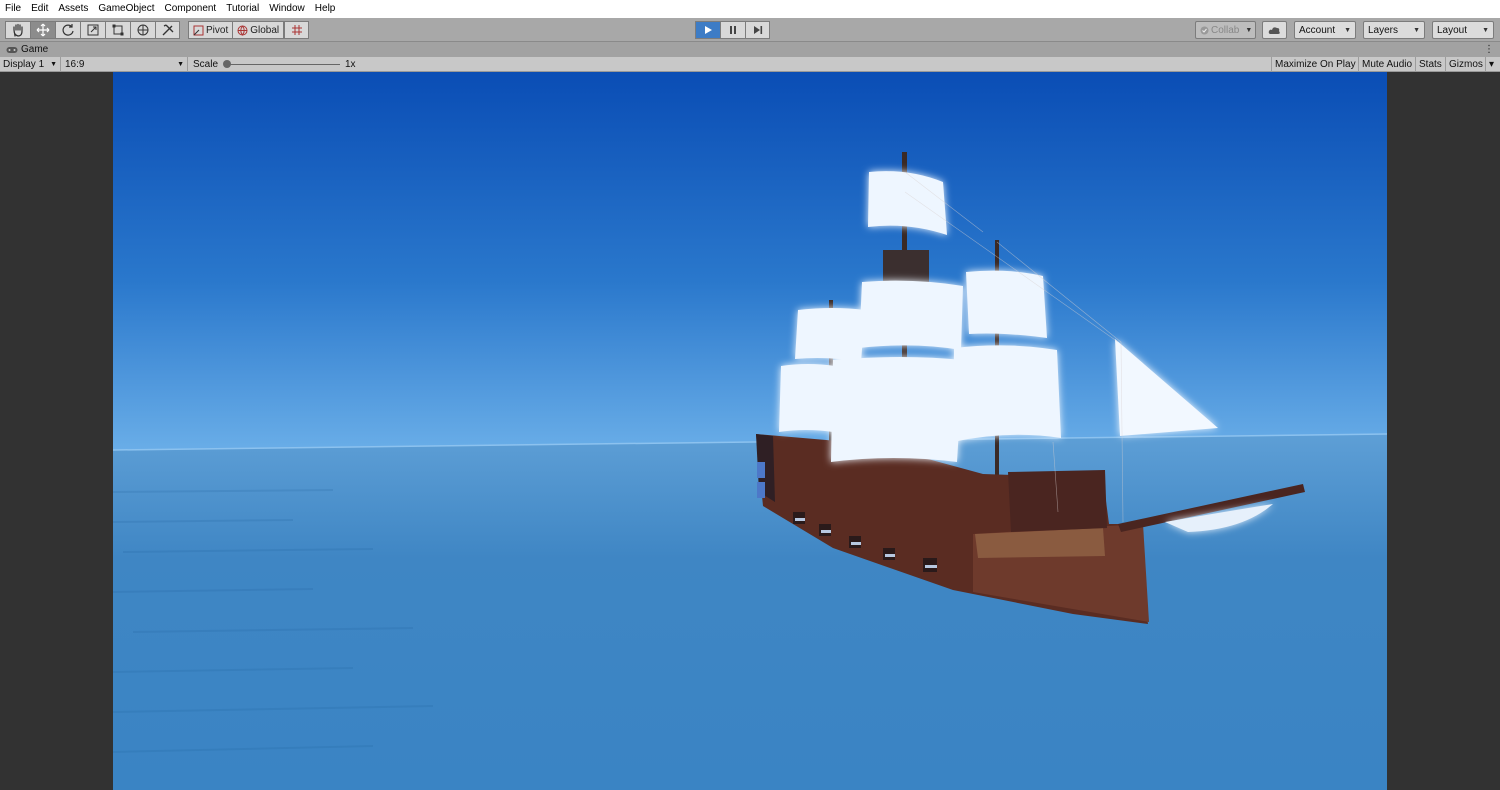 This screenshot has height=790, width=1500. What do you see at coordinates (287, 9) in the screenshot?
I see `menu-window: Window` at bounding box center [287, 9].